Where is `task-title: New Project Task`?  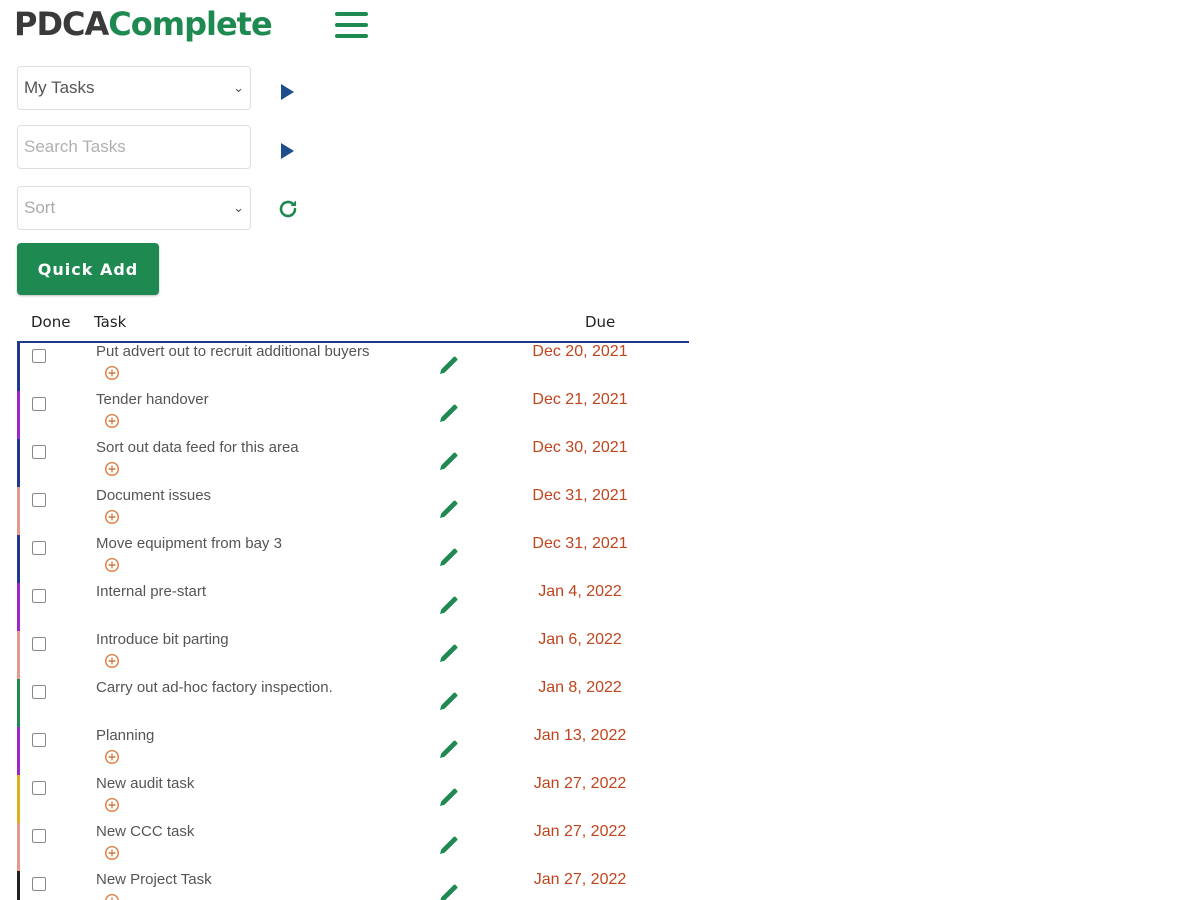
task-title: New Project Task is located at coordinates (154, 879).